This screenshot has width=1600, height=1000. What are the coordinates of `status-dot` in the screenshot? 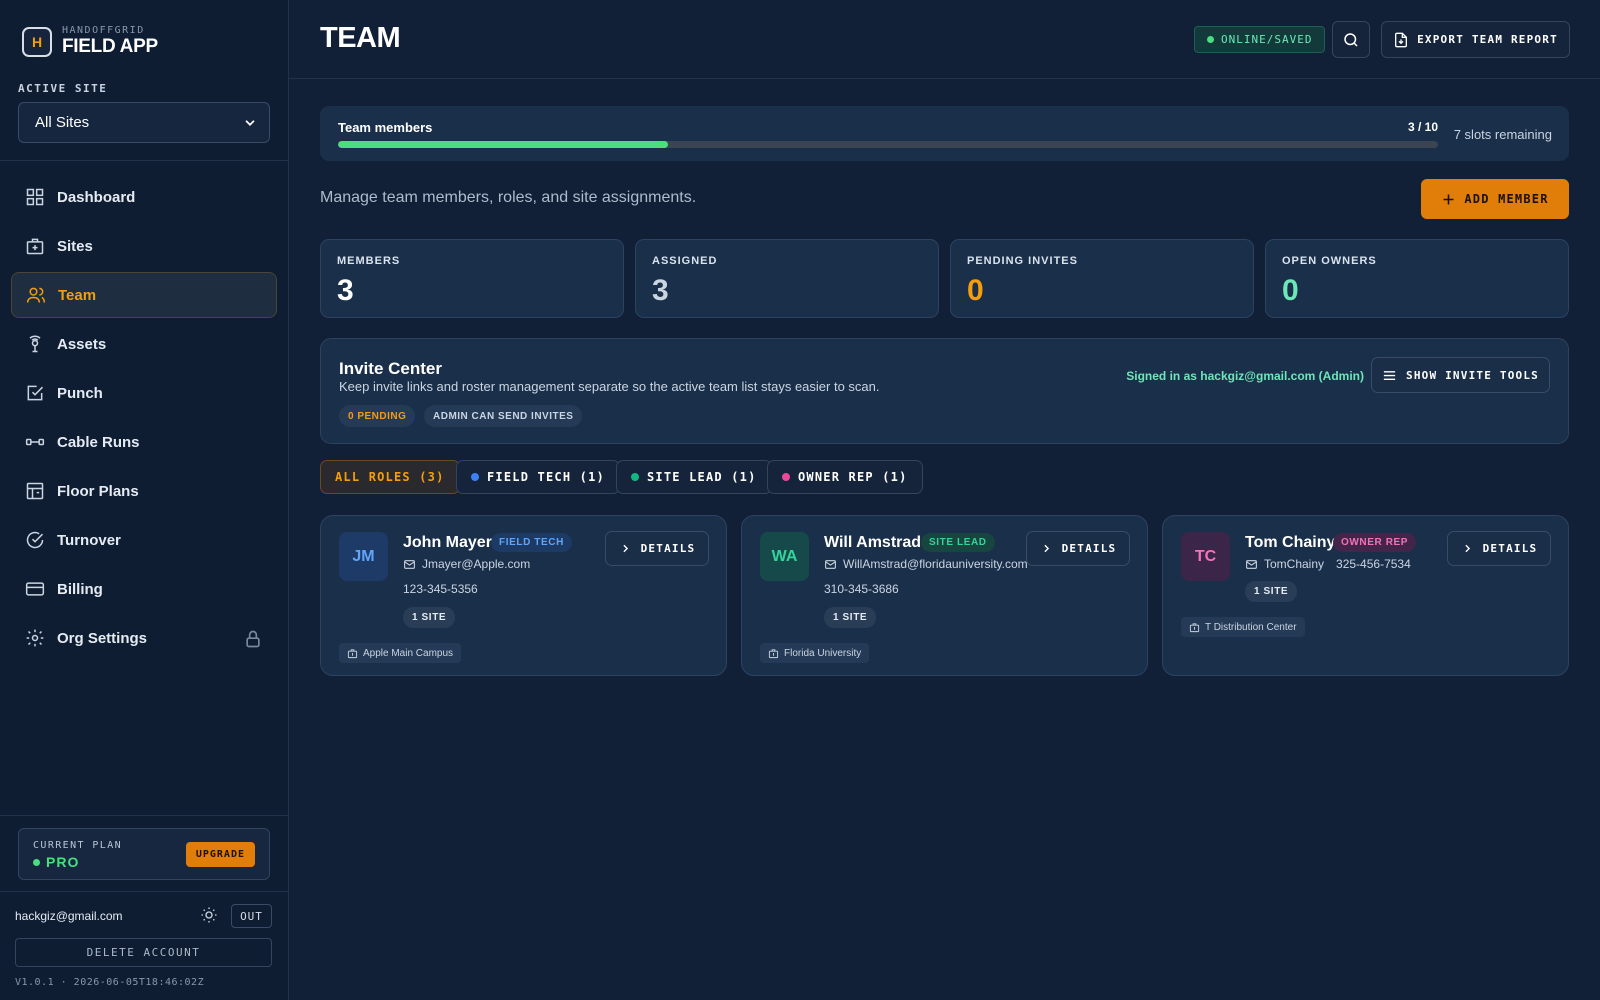 It's located at (1210, 39).